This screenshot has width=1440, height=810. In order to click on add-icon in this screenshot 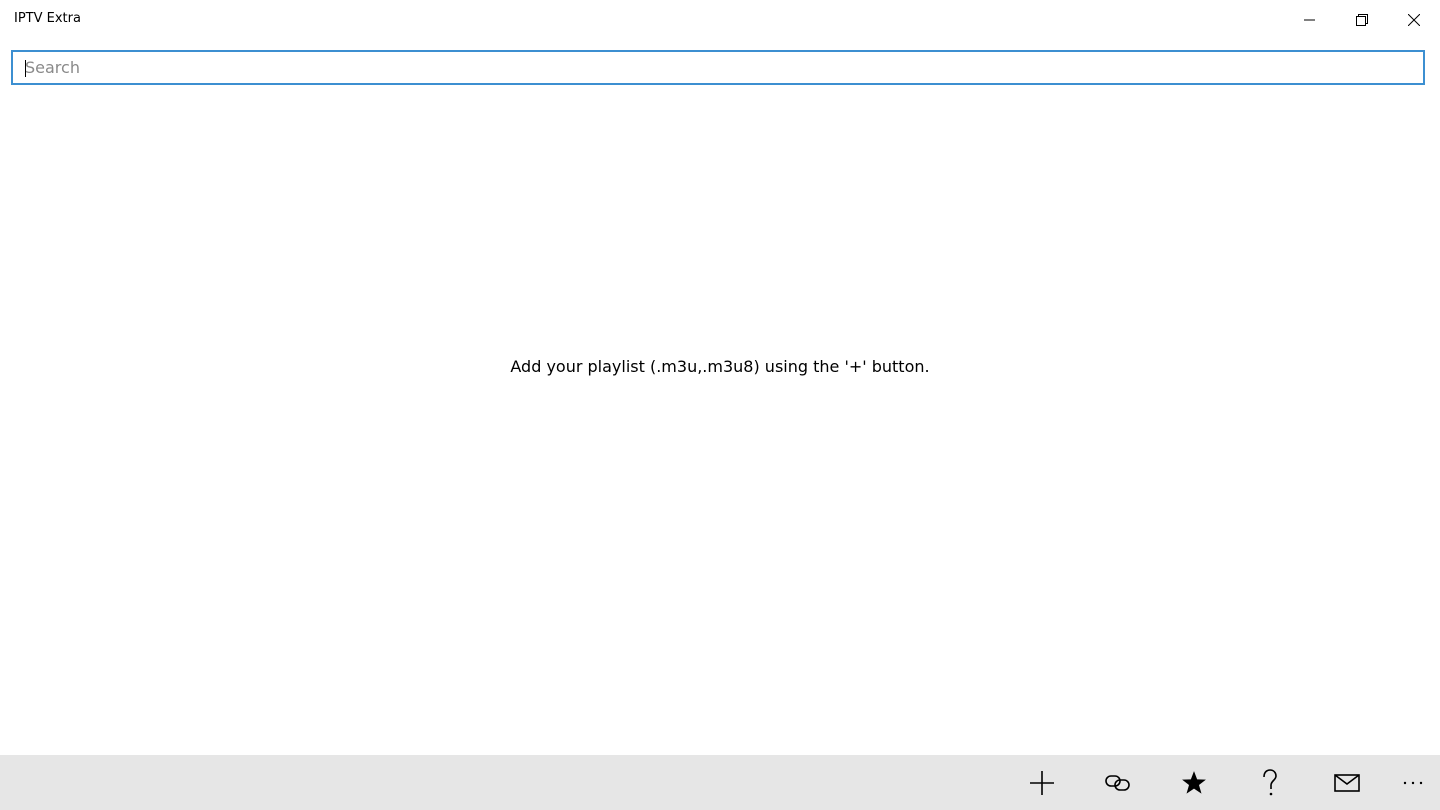, I will do `click(1042, 783)`.